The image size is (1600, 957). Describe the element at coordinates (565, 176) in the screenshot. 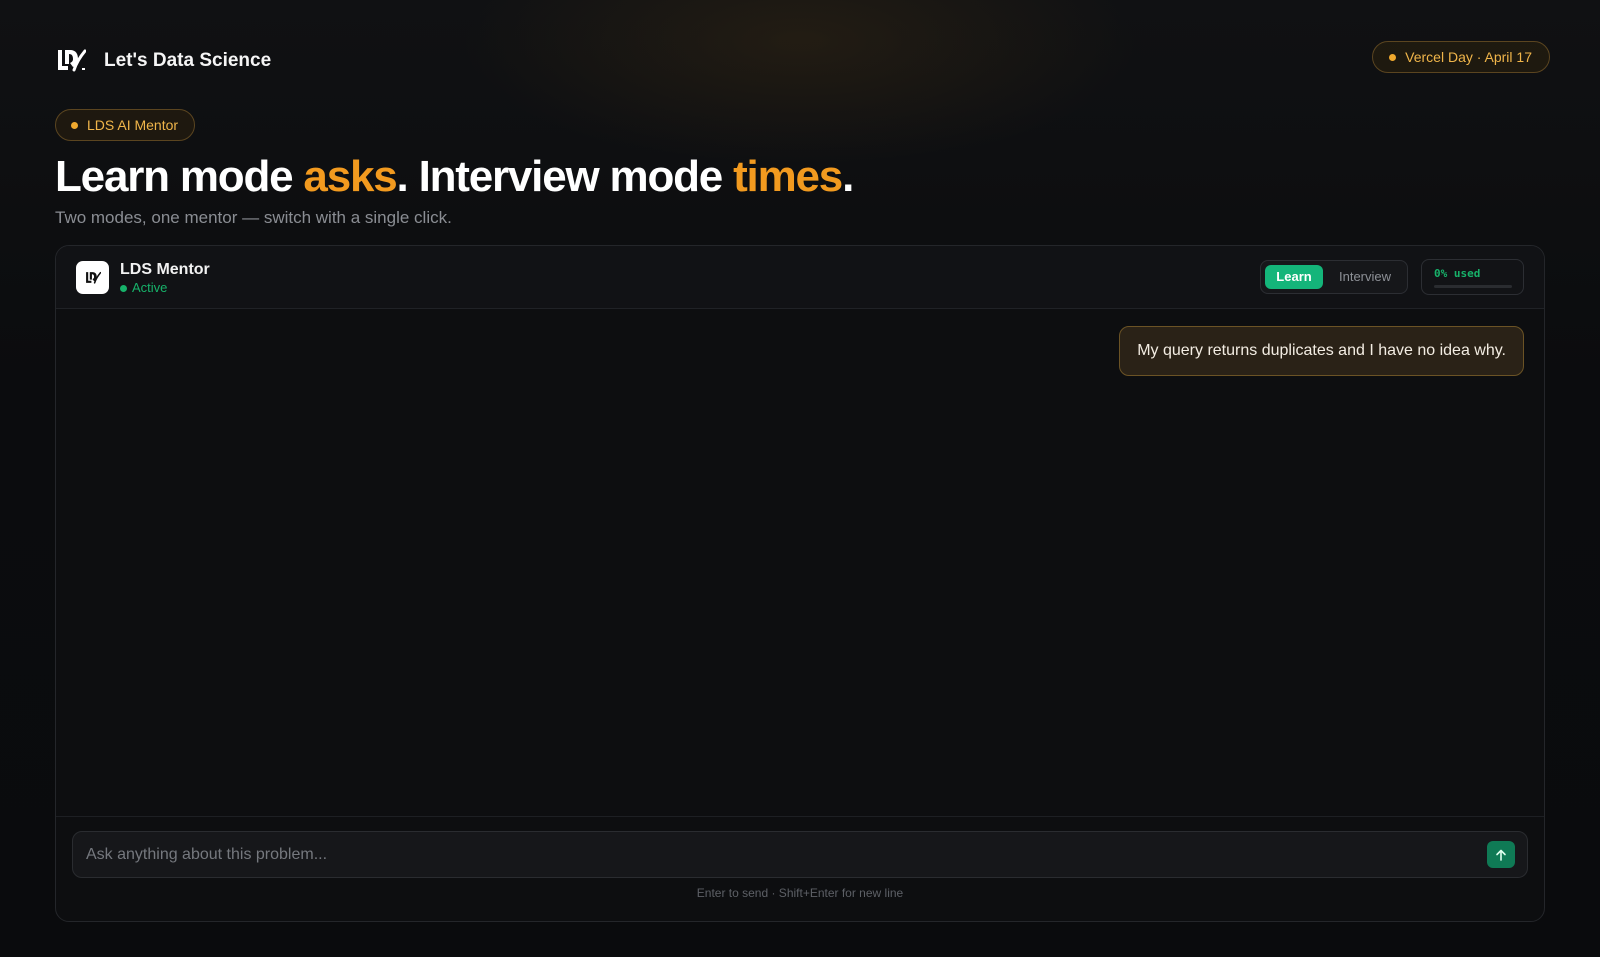

I see `headline-part-2: . Interview mode` at that location.